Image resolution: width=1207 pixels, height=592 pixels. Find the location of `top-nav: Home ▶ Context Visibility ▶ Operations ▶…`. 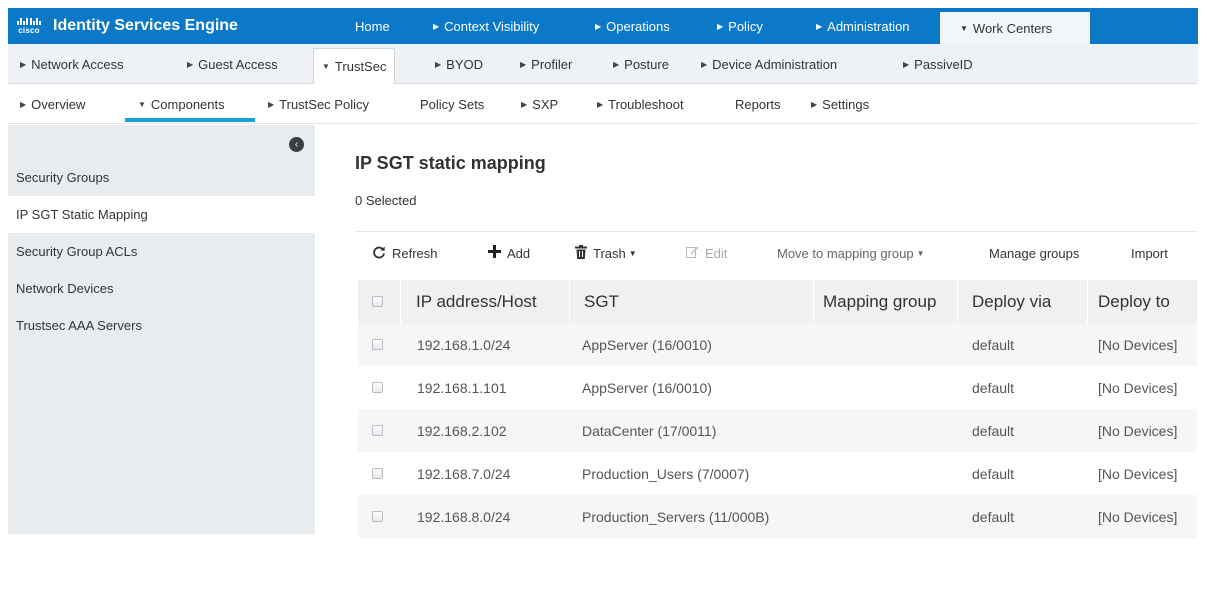

top-nav: Home ▶ Context Visibility ▶ Operations ▶… is located at coordinates (714, 26).